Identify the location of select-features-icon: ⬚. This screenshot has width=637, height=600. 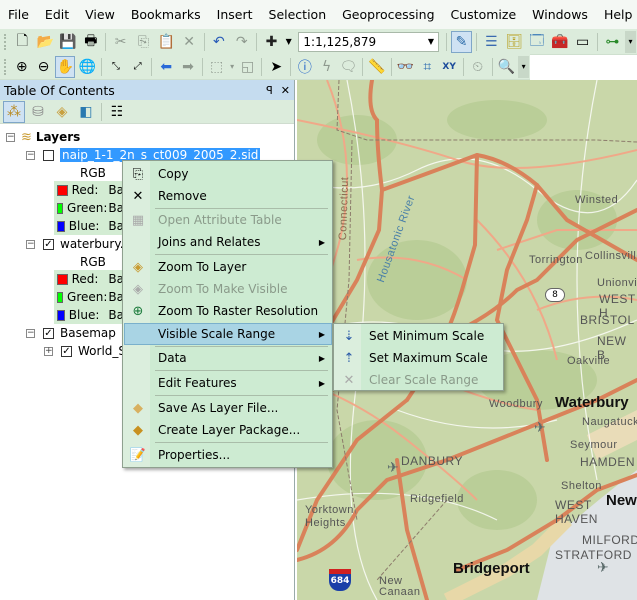
(217, 67).